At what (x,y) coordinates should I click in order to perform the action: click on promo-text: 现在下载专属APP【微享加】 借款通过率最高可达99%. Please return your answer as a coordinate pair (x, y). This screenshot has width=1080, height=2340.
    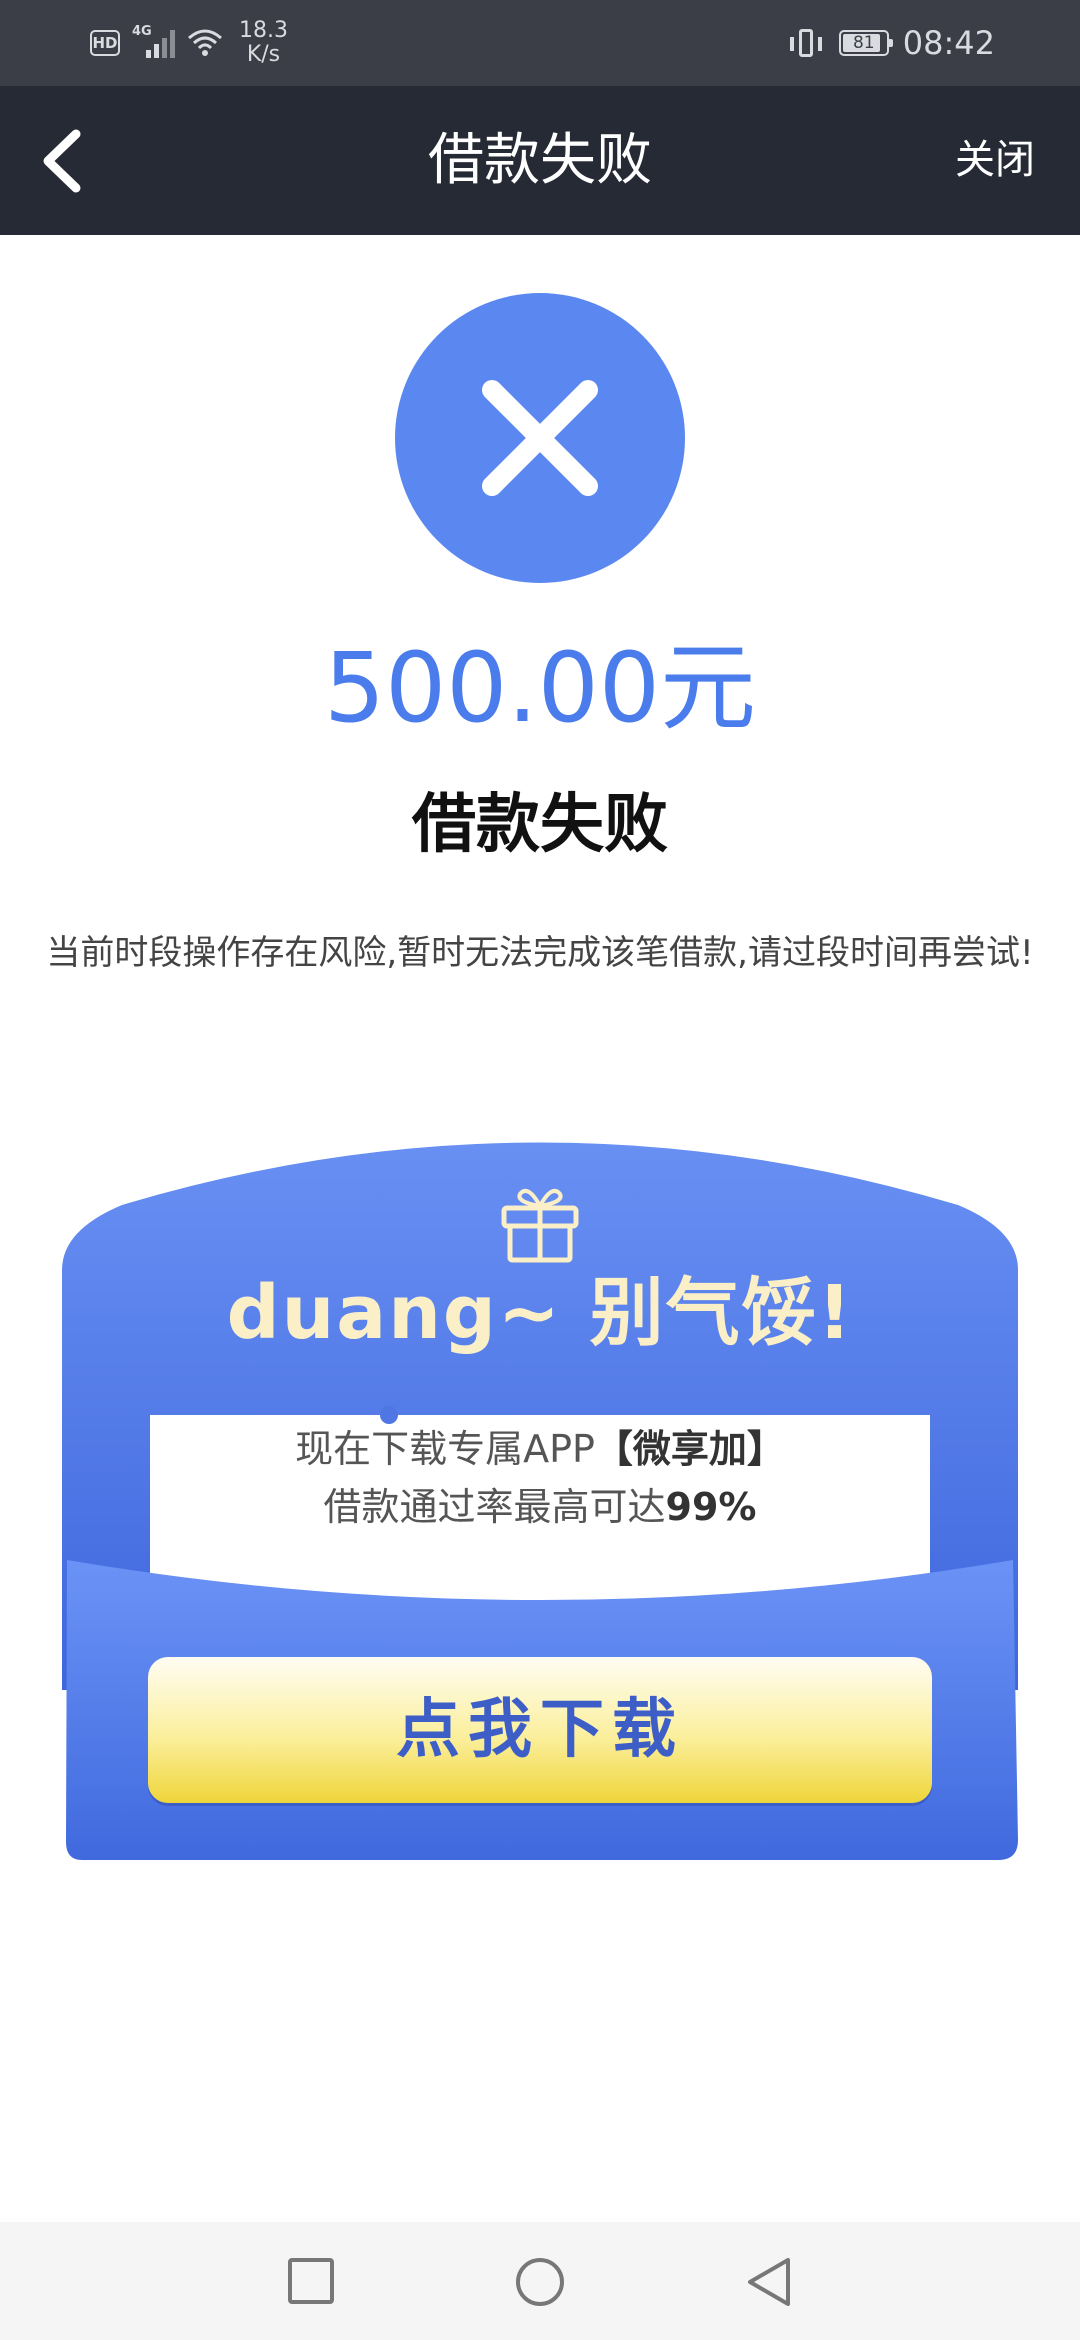
    Looking at the image, I should click on (540, 1478).